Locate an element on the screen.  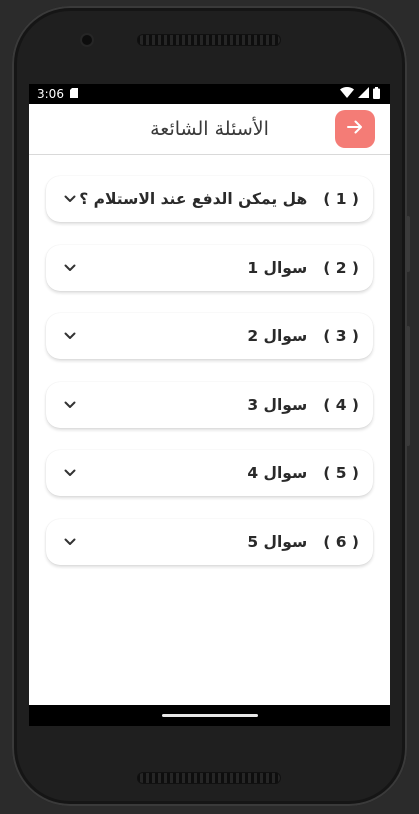
battery-icon is located at coordinates (376, 94).